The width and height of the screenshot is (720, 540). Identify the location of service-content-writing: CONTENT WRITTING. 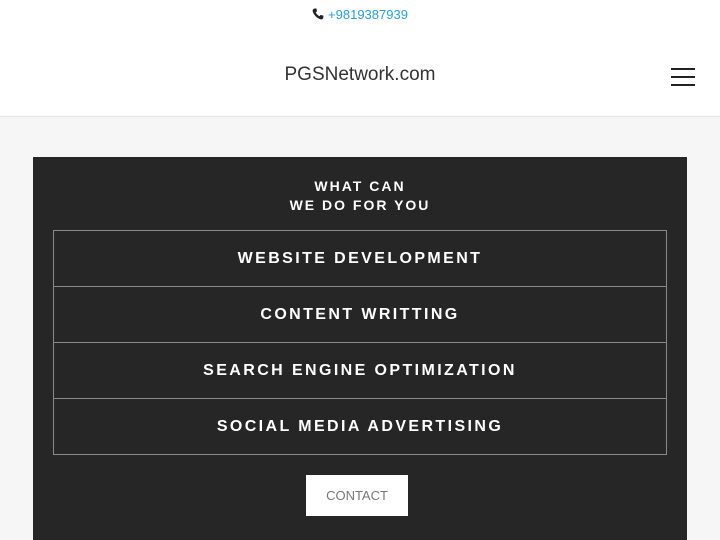
(360, 315).